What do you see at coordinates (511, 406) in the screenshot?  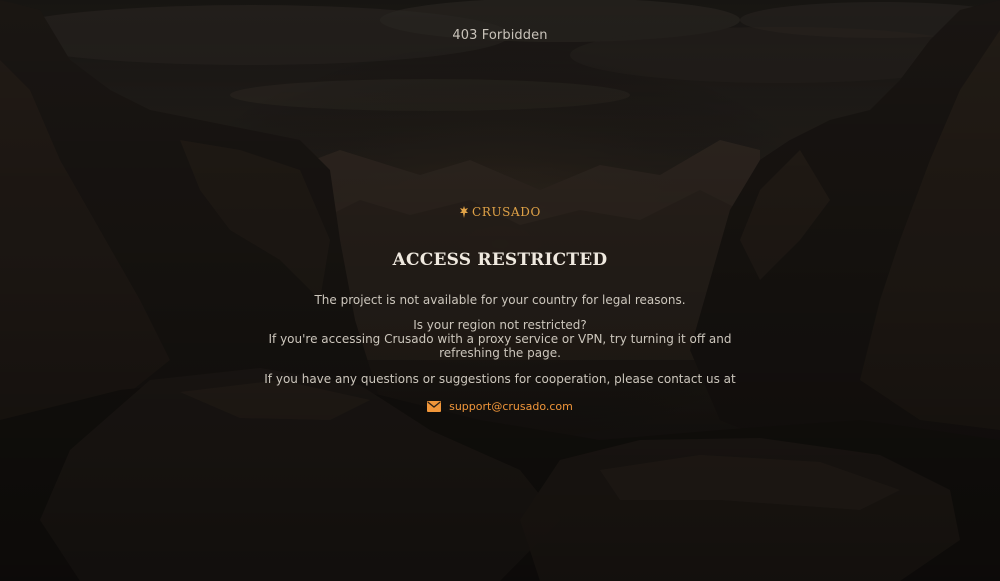 I see `support-email: support@crusado.com` at bounding box center [511, 406].